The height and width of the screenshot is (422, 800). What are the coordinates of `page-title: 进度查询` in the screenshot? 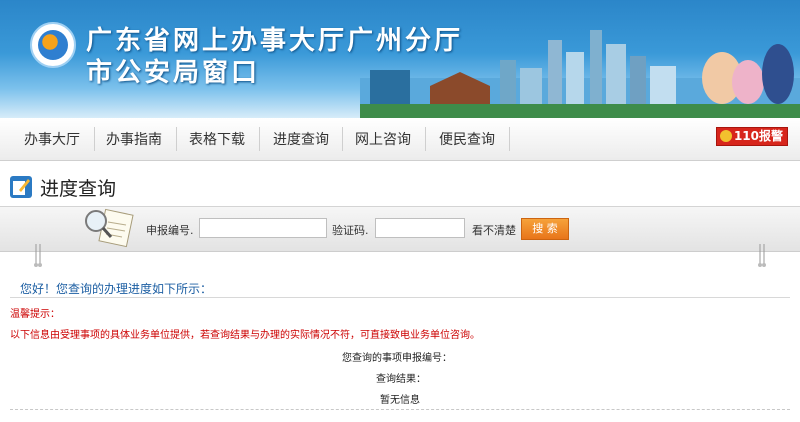 It's located at (78, 189).